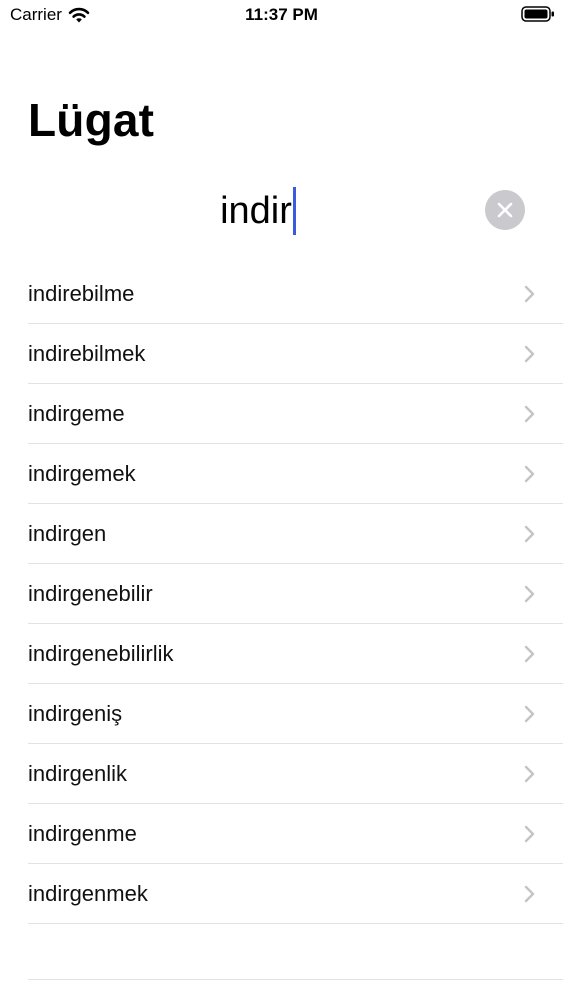 The width and height of the screenshot is (563, 1000). I want to click on close-icon, so click(505, 210).